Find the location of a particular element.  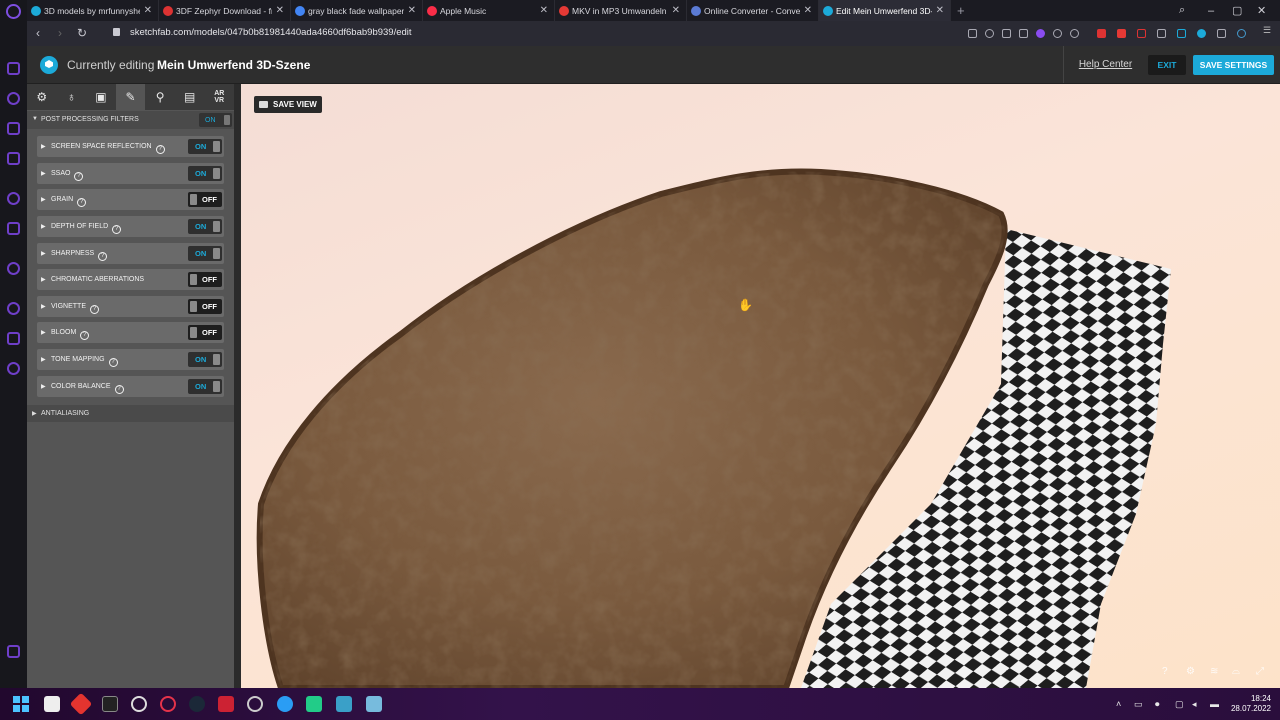

share-icon is located at coordinates (1006, 33).